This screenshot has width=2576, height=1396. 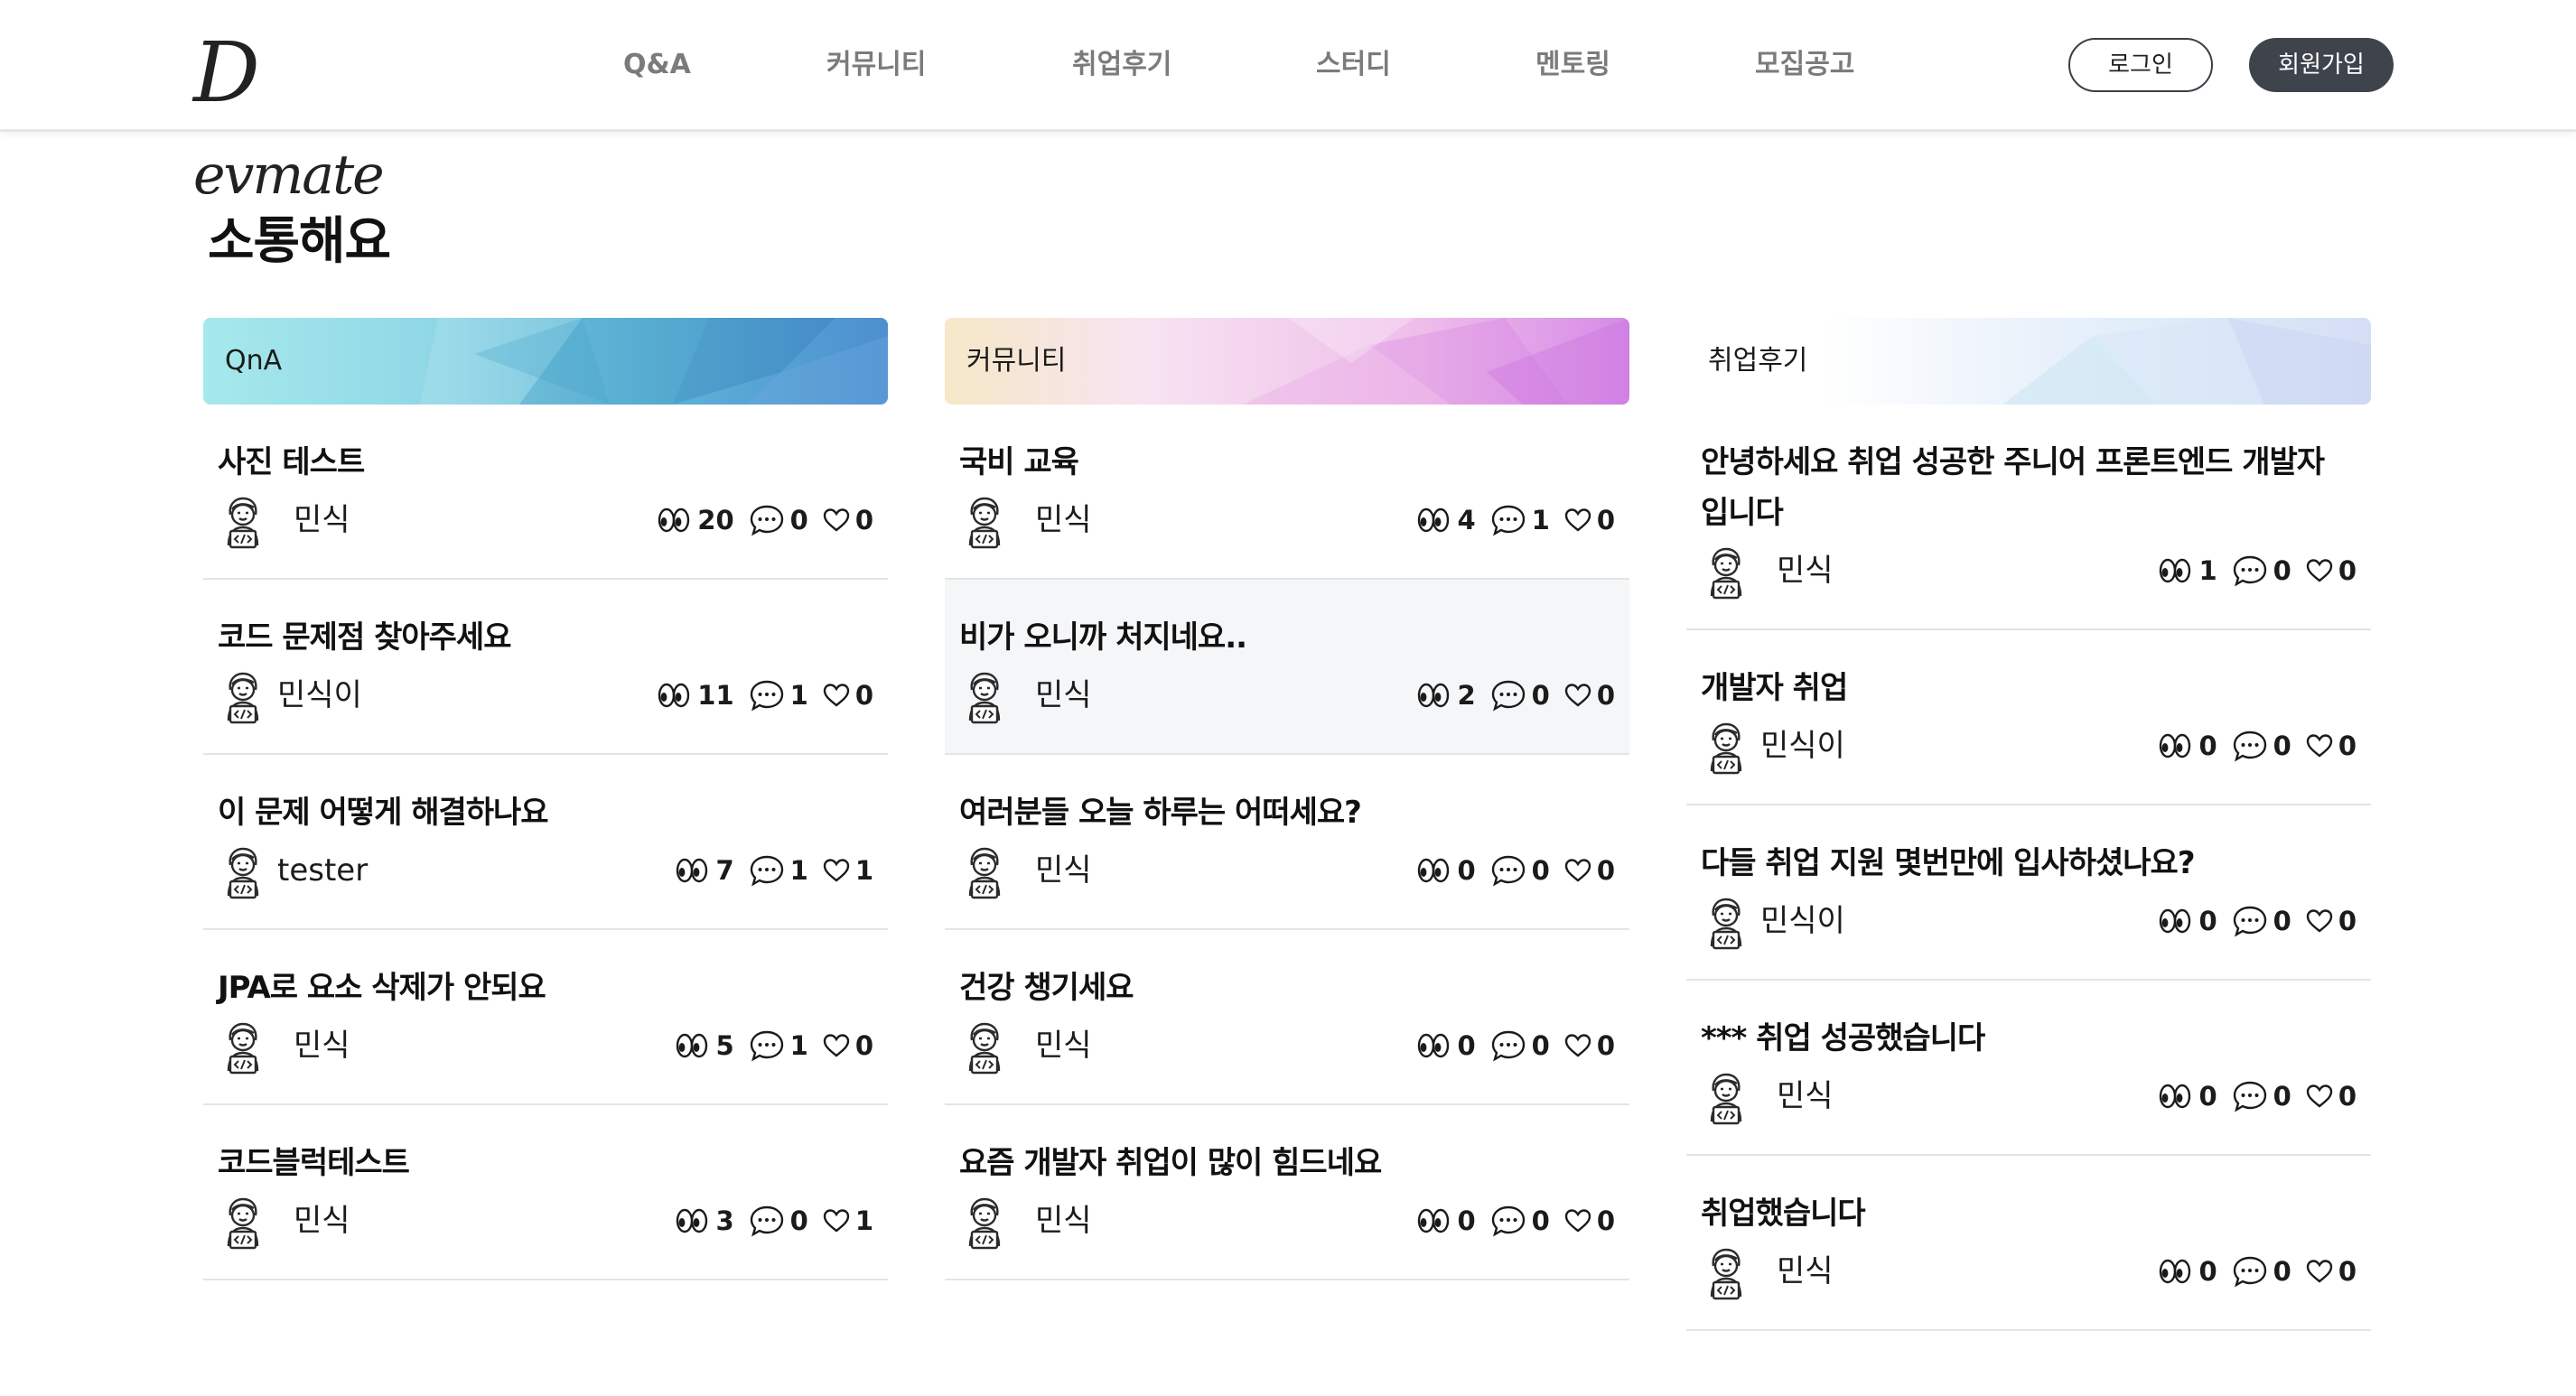 What do you see at coordinates (1445, 695) in the screenshot?
I see `view-count: 2` at bounding box center [1445, 695].